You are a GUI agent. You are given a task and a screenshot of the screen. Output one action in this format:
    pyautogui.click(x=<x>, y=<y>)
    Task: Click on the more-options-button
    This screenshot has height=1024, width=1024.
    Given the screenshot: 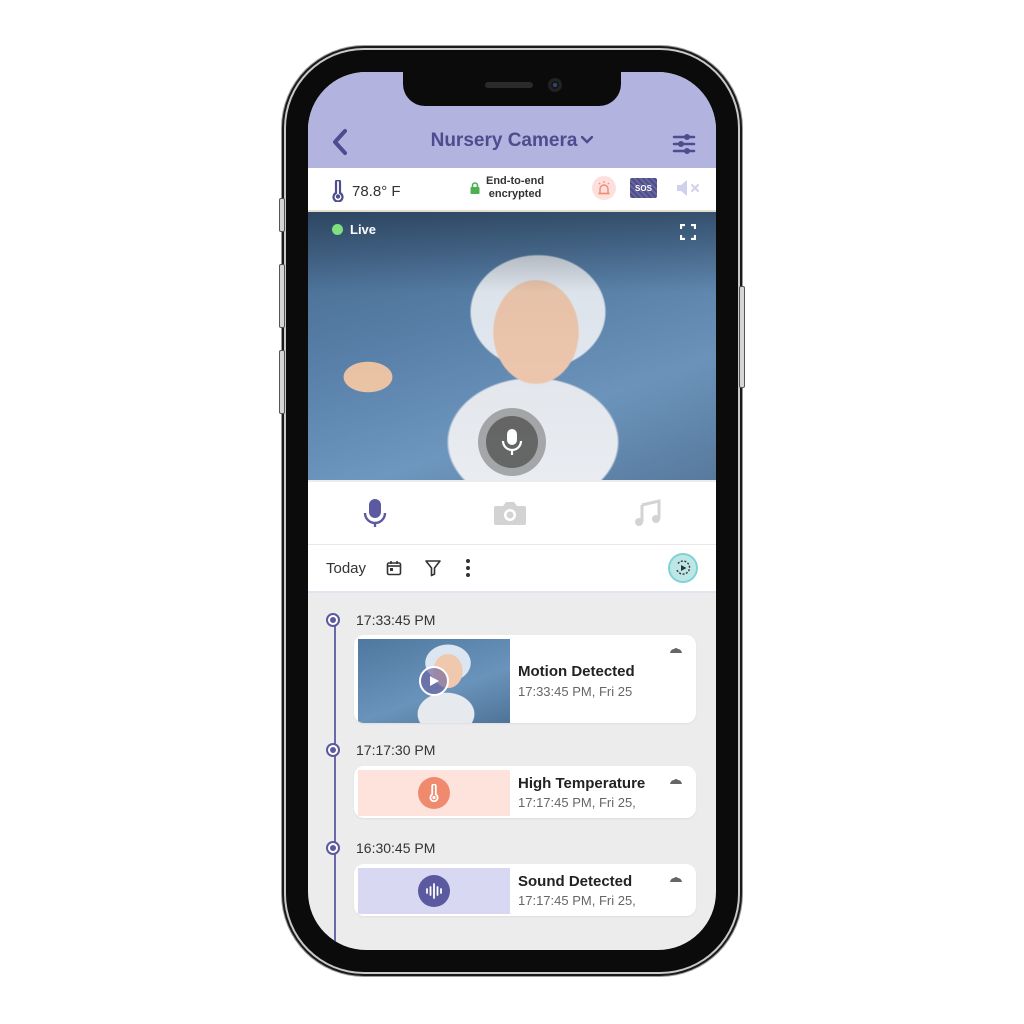 What is the action you would take?
    pyautogui.click(x=468, y=568)
    